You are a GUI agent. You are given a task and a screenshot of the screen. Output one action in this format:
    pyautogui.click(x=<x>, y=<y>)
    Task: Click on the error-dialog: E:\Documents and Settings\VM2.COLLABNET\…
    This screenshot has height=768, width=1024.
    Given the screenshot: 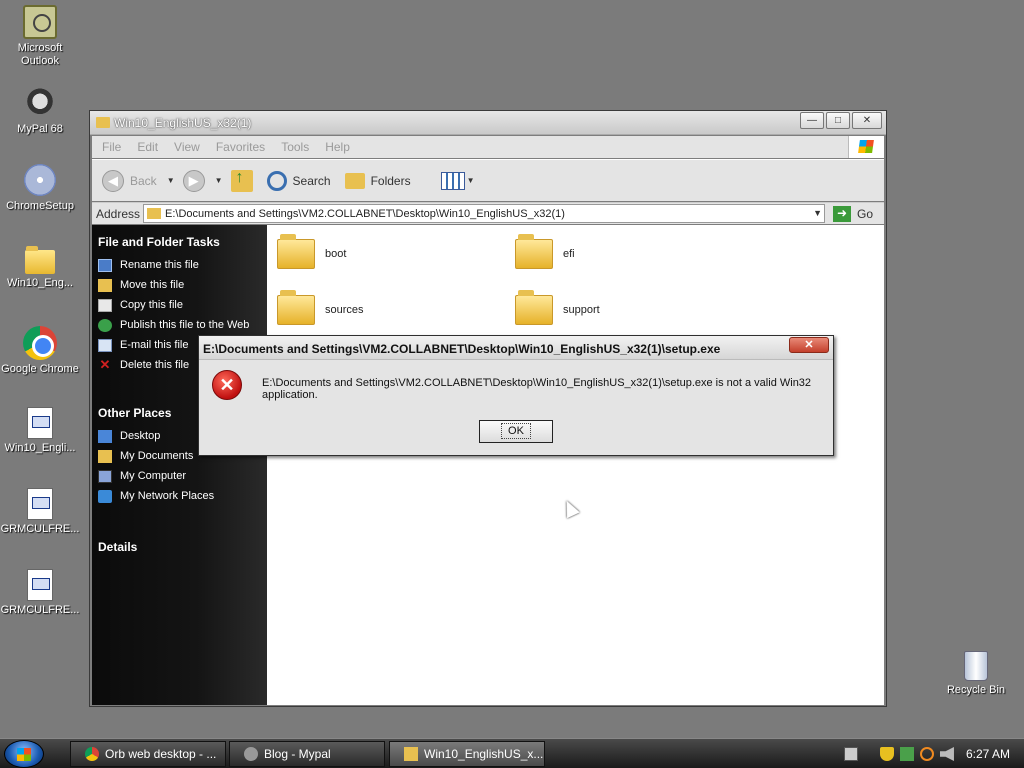 What is the action you would take?
    pyautogui.click(x=516, y=395)
    